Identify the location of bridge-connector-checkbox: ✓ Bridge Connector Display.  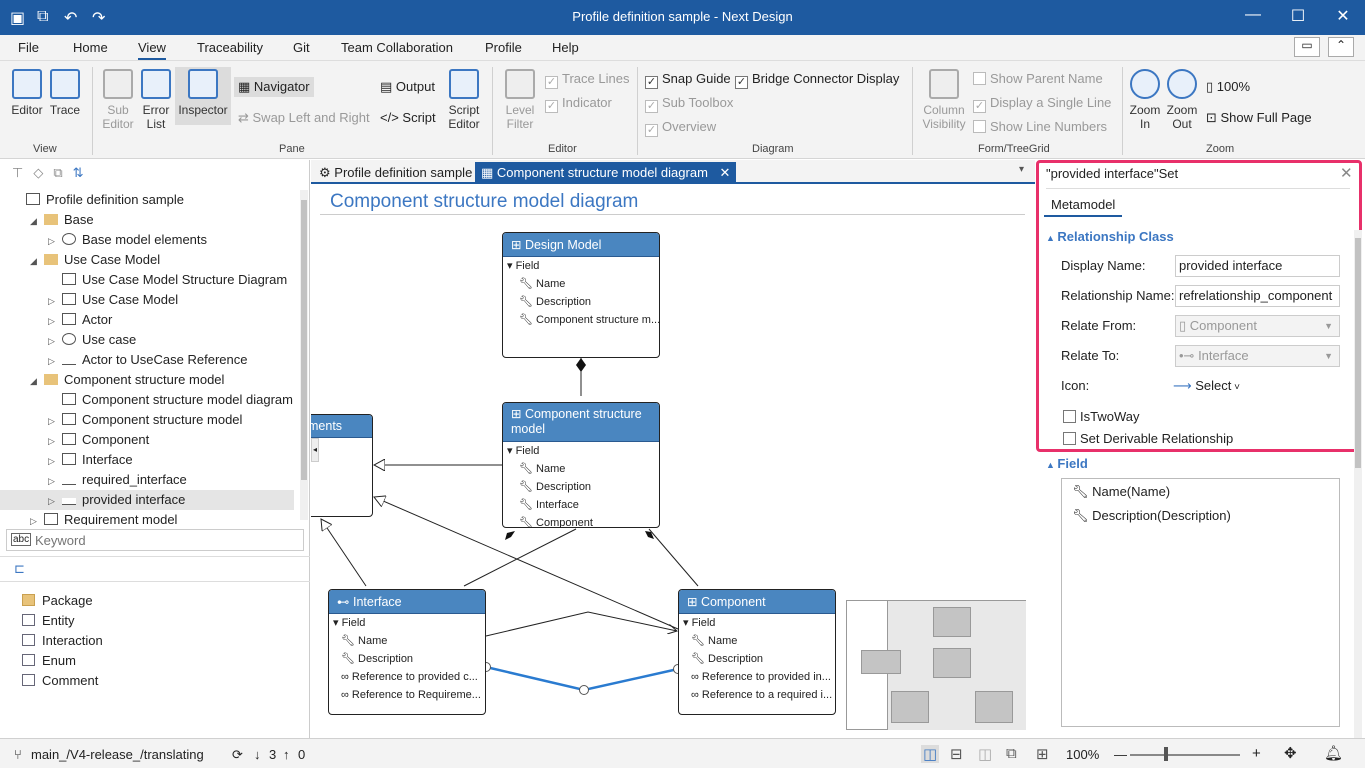
(817, 80).